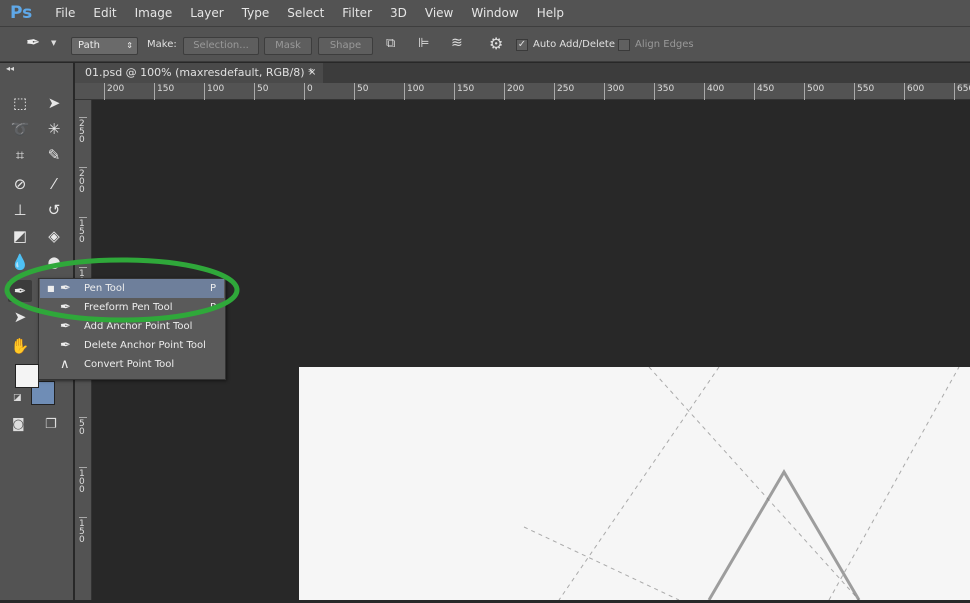 The image size is (970, 603). I want to click on mode-value: Path, so click(89, 45).